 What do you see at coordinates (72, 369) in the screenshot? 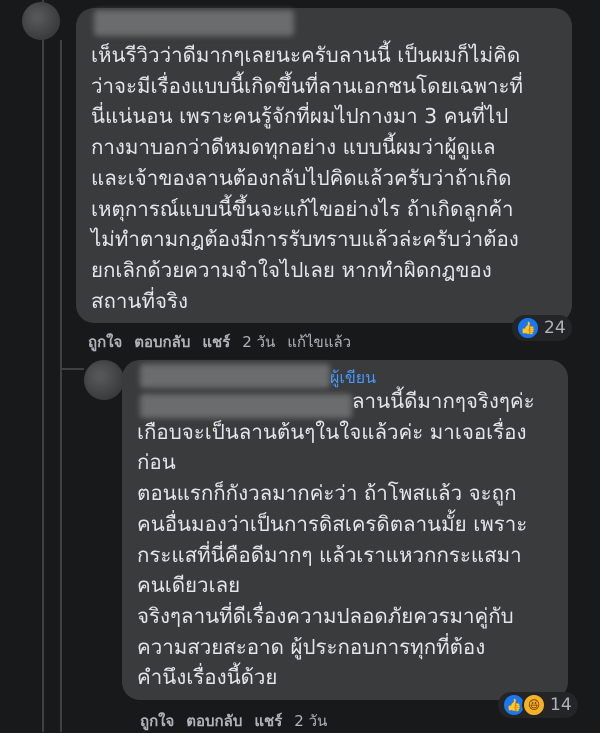
I see `reply-connector` at bounding box center [72, 369].